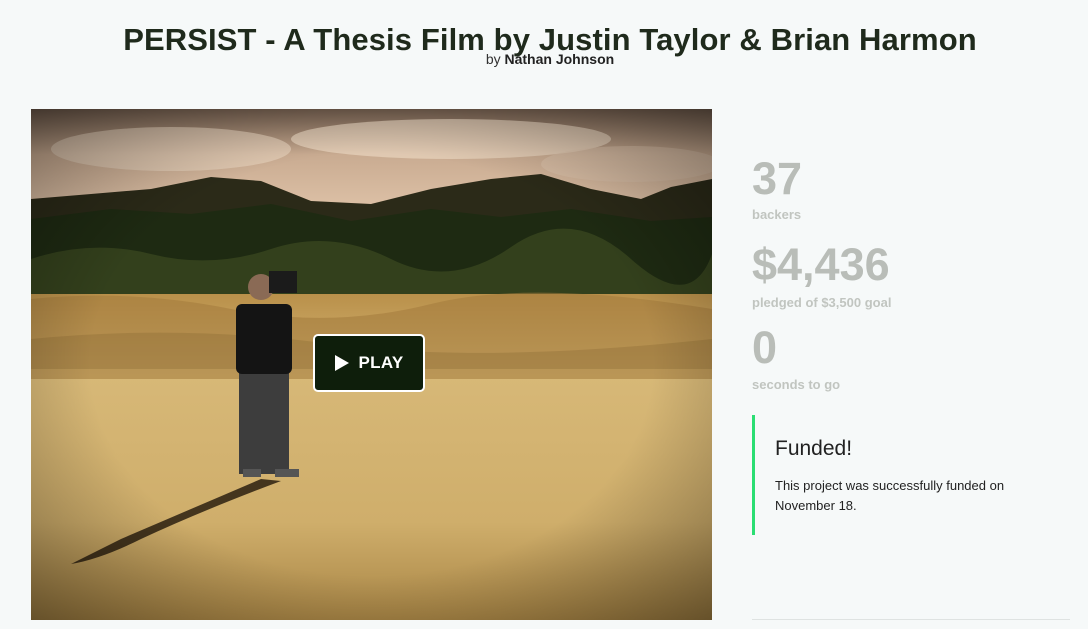 The image size is (1088, 629). I want to click on backers-label: backers, so click(777, 214).